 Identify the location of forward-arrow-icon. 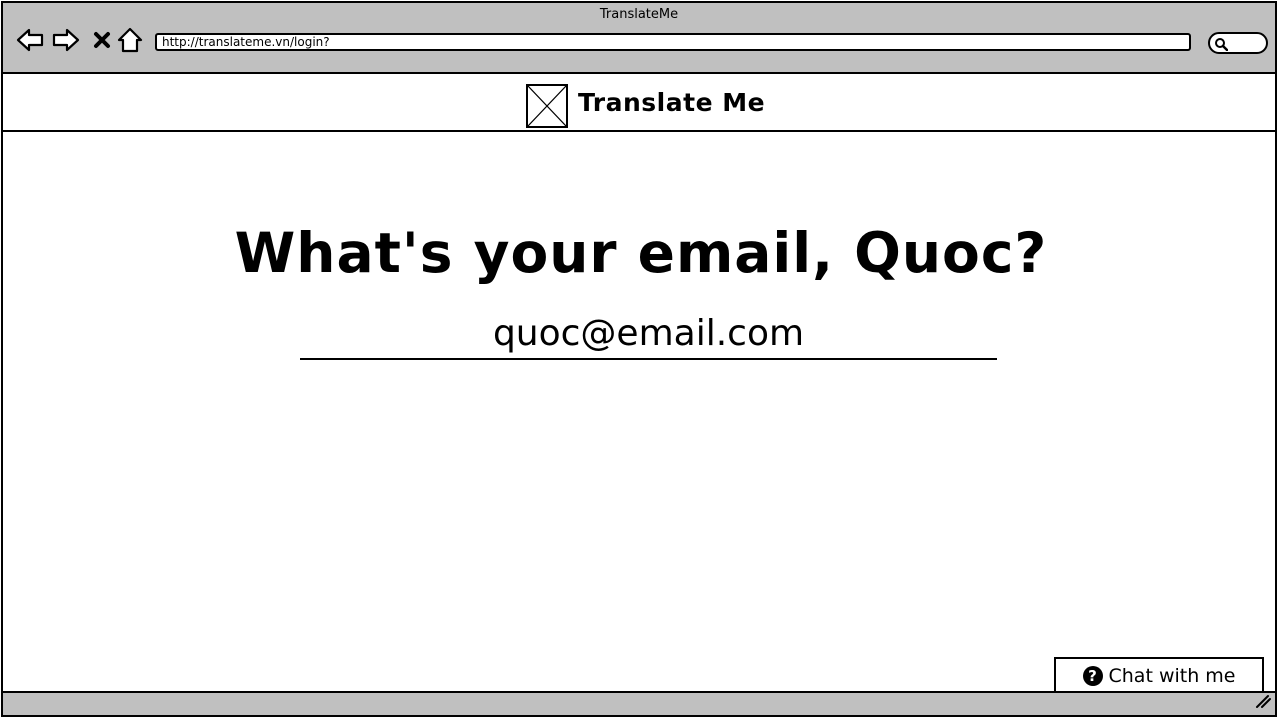
(66, 40).